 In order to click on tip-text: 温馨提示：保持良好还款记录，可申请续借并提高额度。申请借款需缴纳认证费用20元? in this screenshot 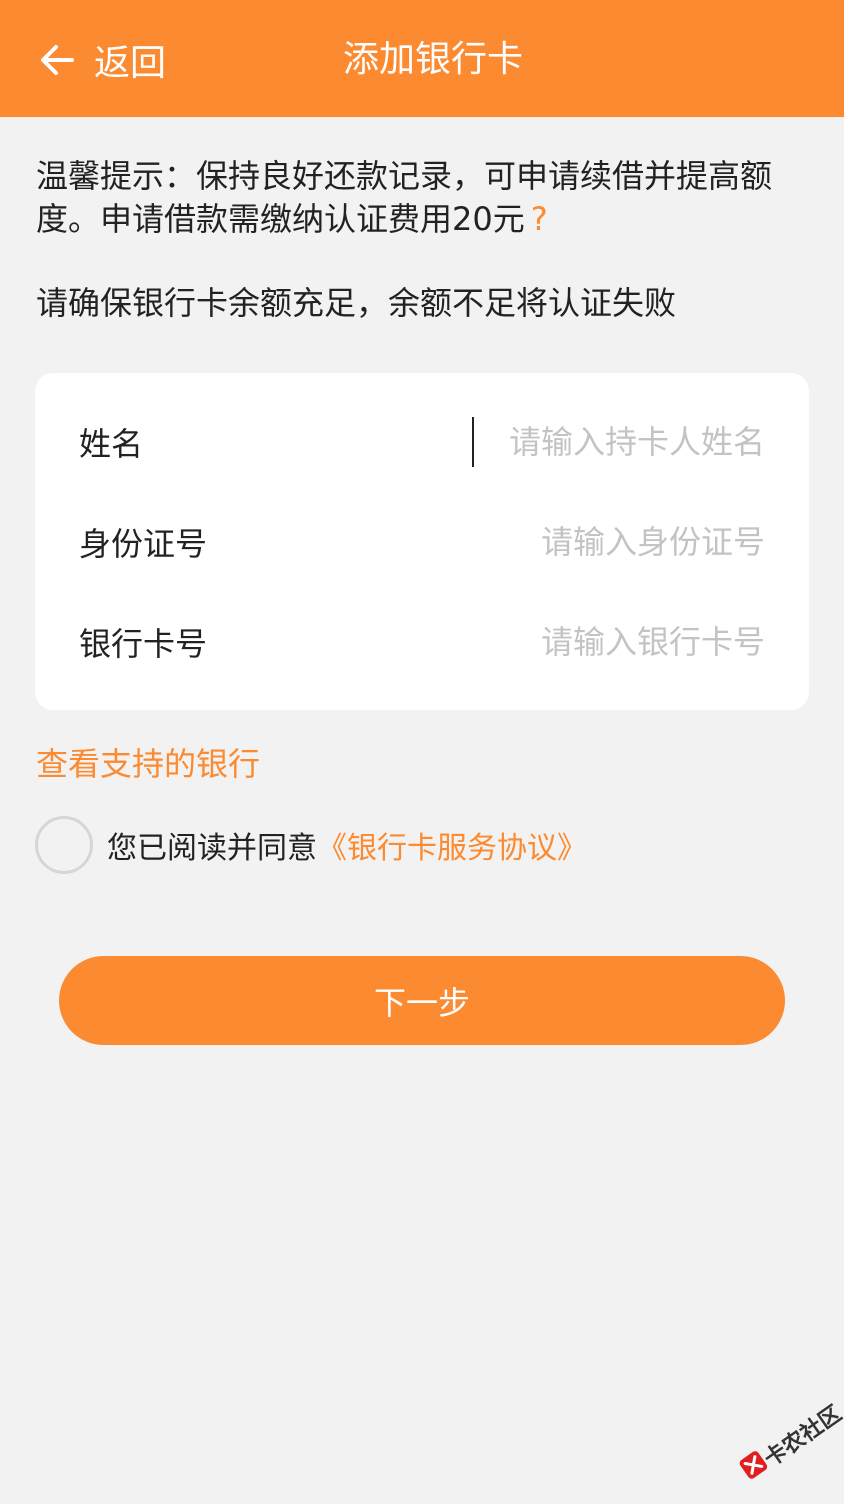, I will do `click(421, 198)`.